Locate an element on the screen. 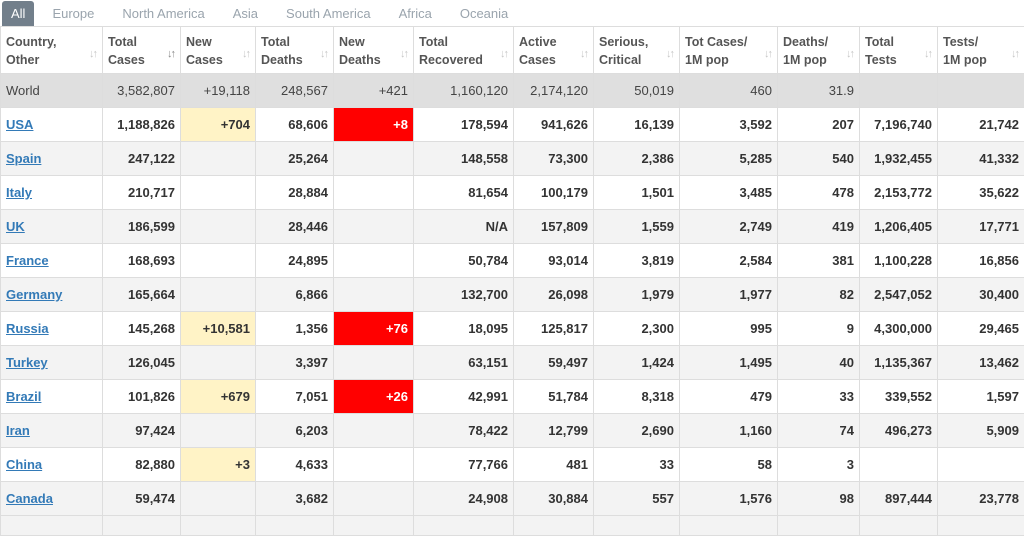 This screenshot has width=1024, height=537. cell-cases-per-1m: 3,592 is located at coordinates (728, 124).